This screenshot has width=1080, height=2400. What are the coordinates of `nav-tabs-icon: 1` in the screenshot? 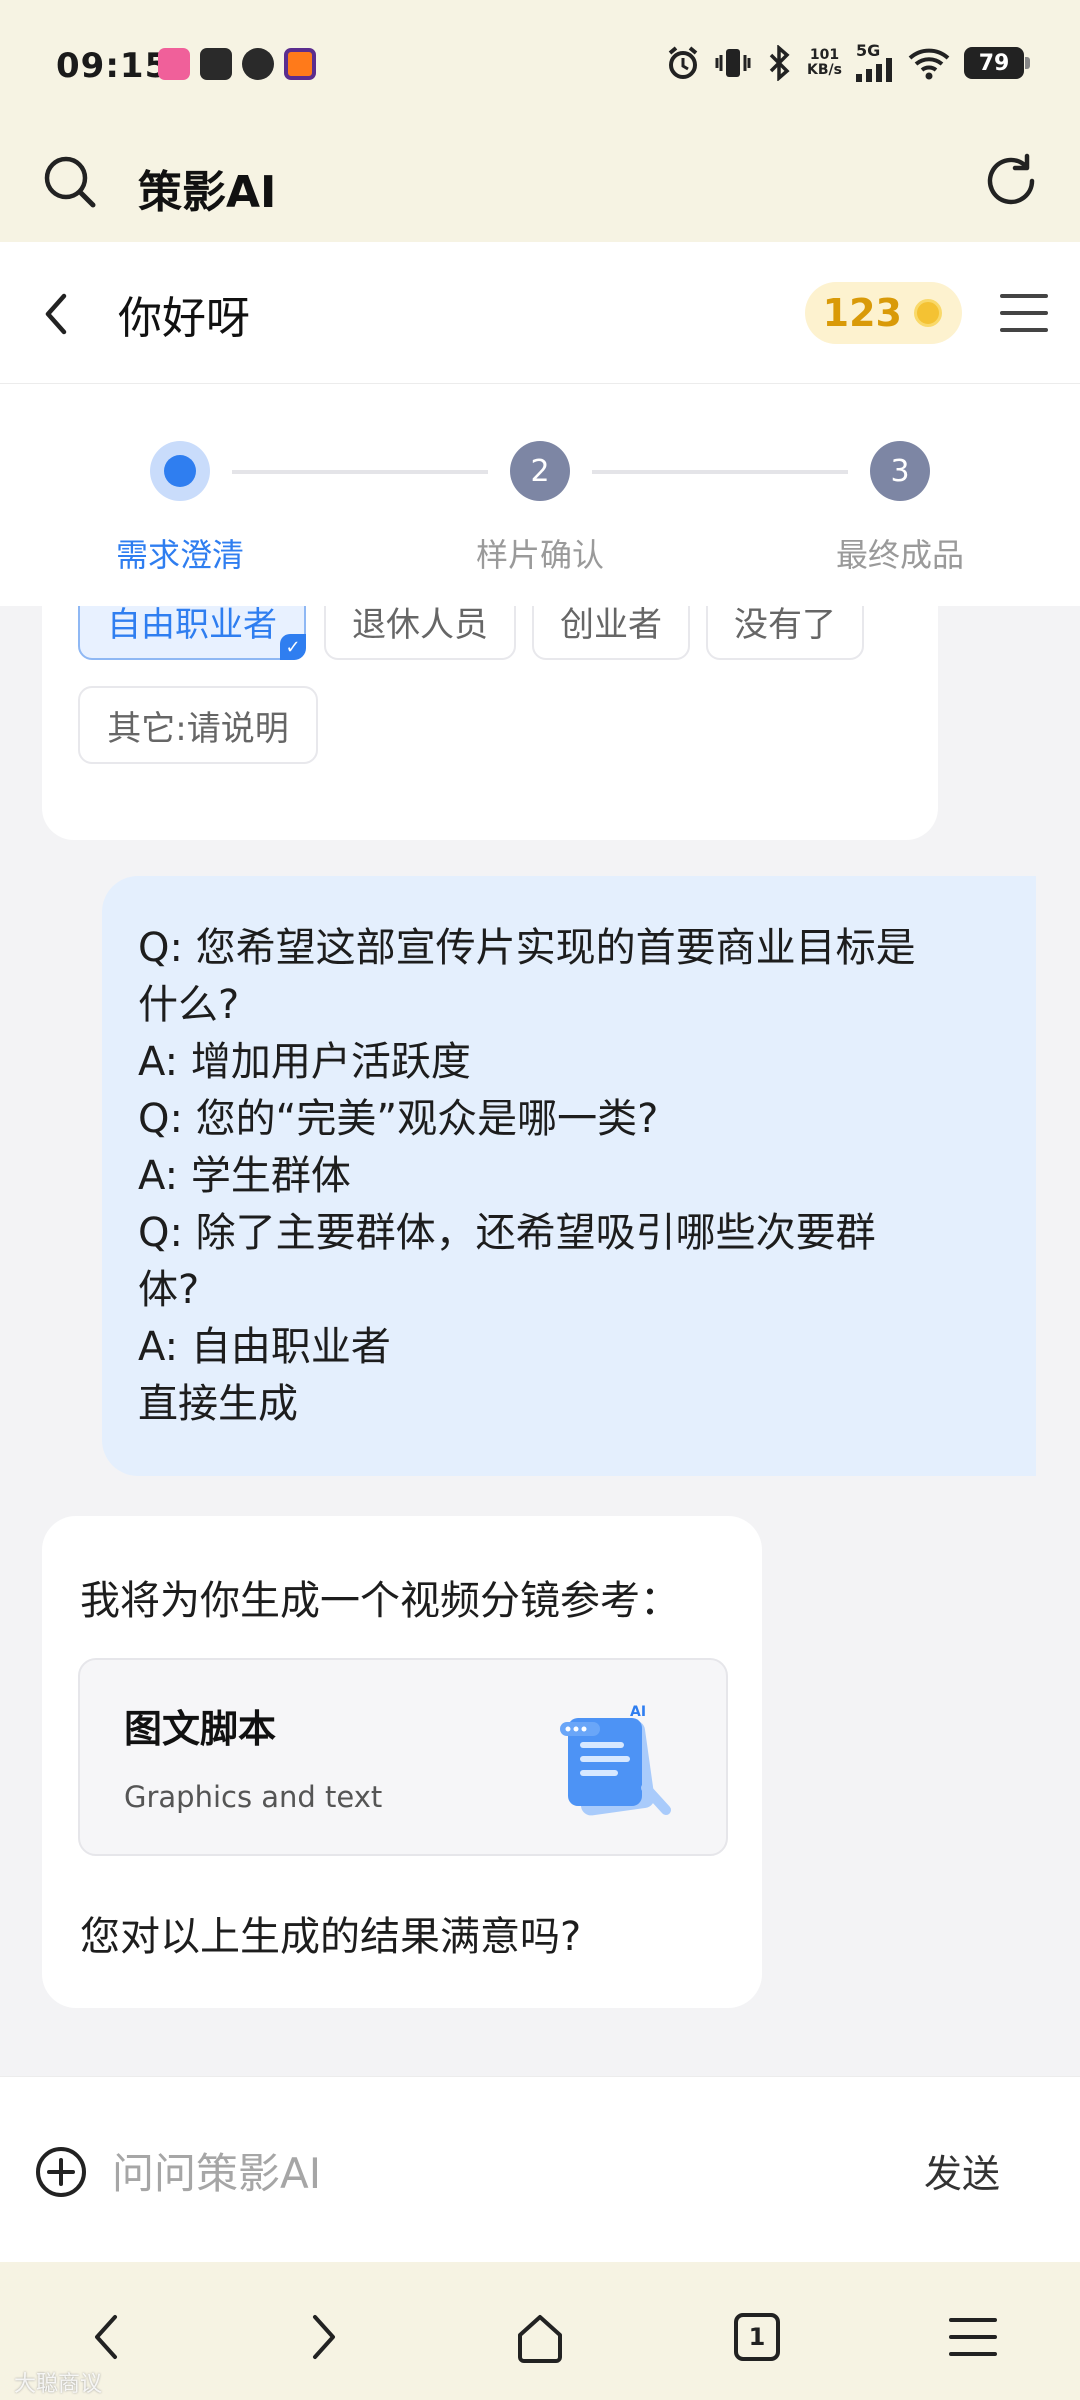 It's located at (757, 2337).